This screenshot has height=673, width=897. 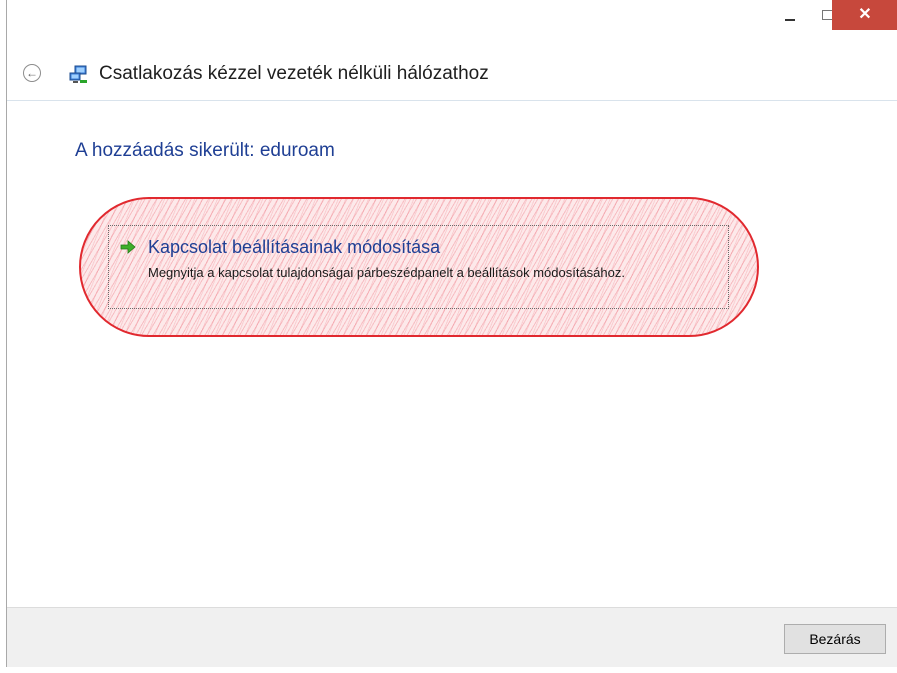 I want to click on back-button: ←, so click(x=32, y=73).